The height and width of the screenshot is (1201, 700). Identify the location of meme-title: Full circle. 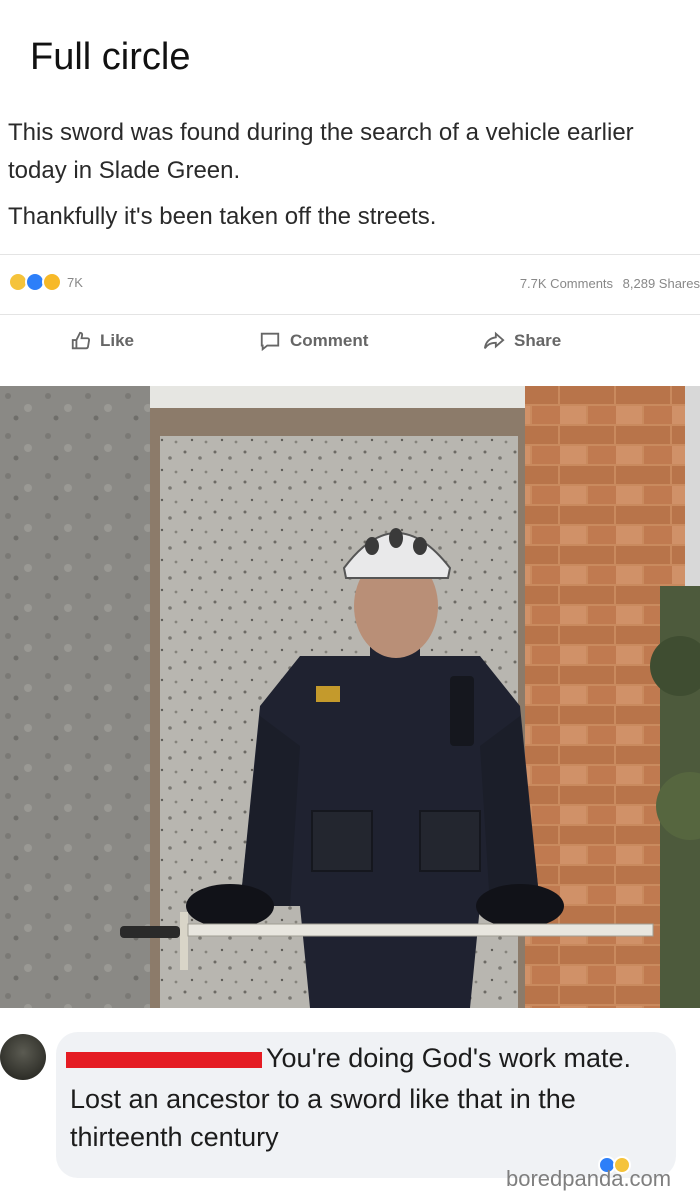
(110, 57).